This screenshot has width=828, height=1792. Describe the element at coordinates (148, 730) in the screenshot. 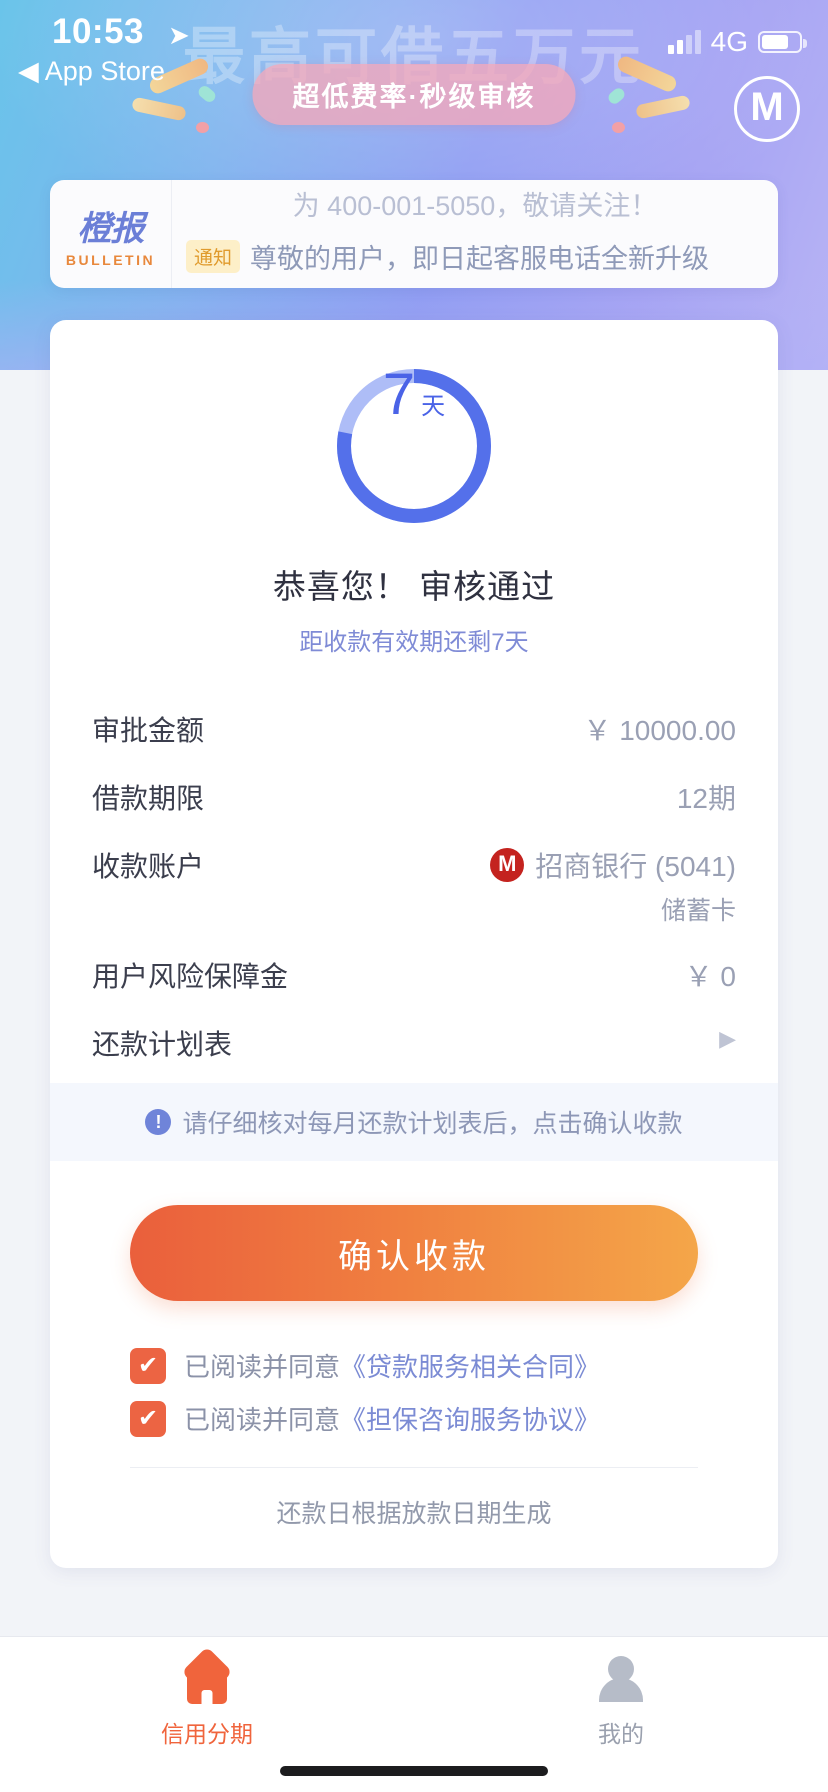

I see `row-label-approved-amount: 审批金额` at that location.